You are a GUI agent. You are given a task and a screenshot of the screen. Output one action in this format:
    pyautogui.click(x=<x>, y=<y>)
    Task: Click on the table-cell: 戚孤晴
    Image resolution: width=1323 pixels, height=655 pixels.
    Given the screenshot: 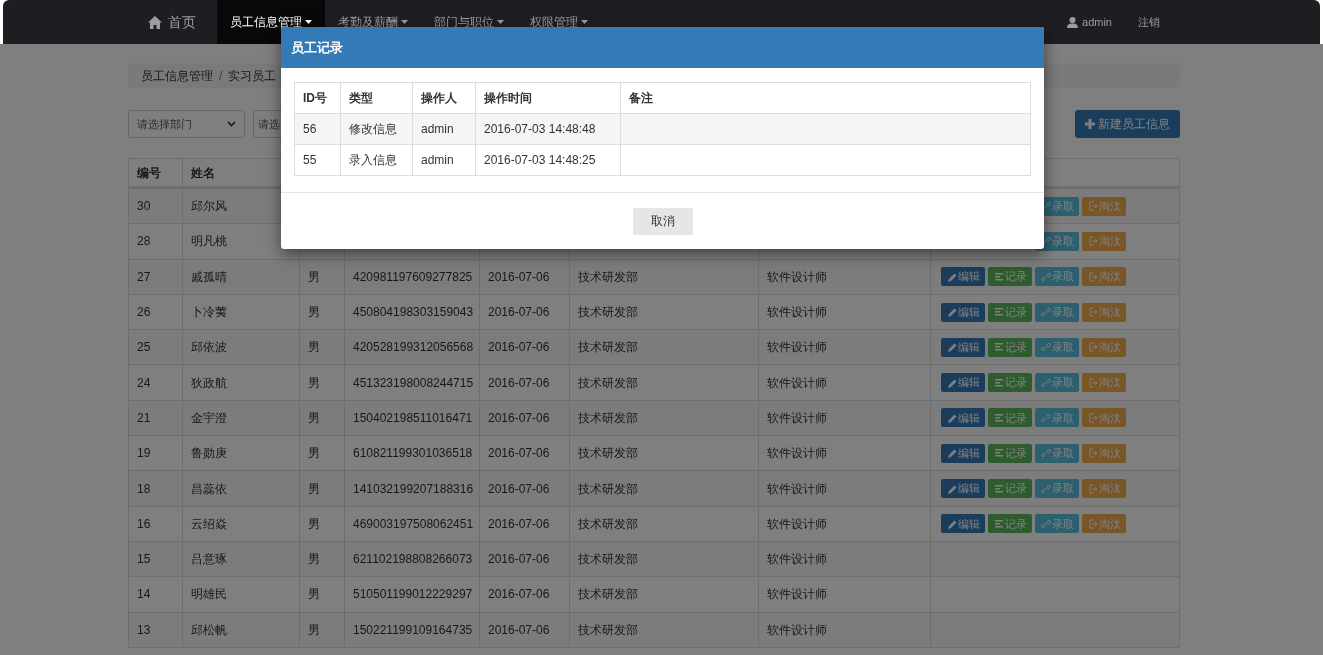 What is the action you would take?
    pyautogui.click(x=241, y=276)
    